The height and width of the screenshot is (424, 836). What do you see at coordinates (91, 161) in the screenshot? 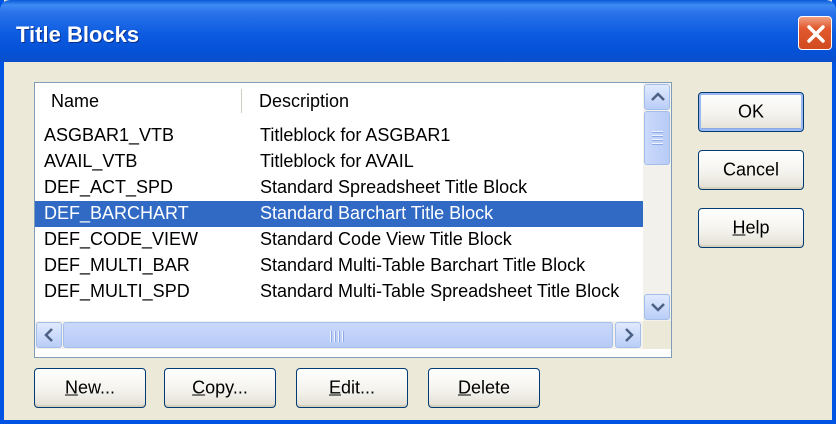
I see `list-item-name: AVAIL_VTB` at bounding box center [91, 161].